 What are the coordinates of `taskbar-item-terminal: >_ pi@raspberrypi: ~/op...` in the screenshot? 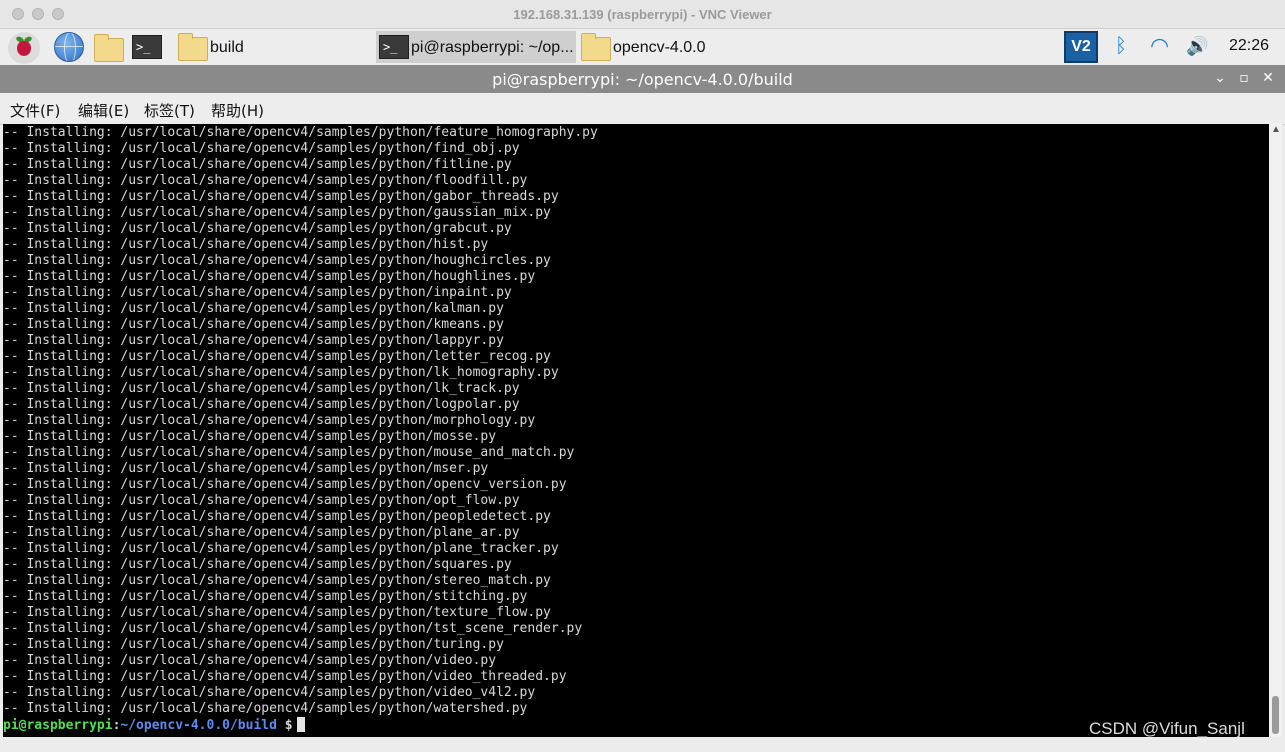 It's located at (476, 47).